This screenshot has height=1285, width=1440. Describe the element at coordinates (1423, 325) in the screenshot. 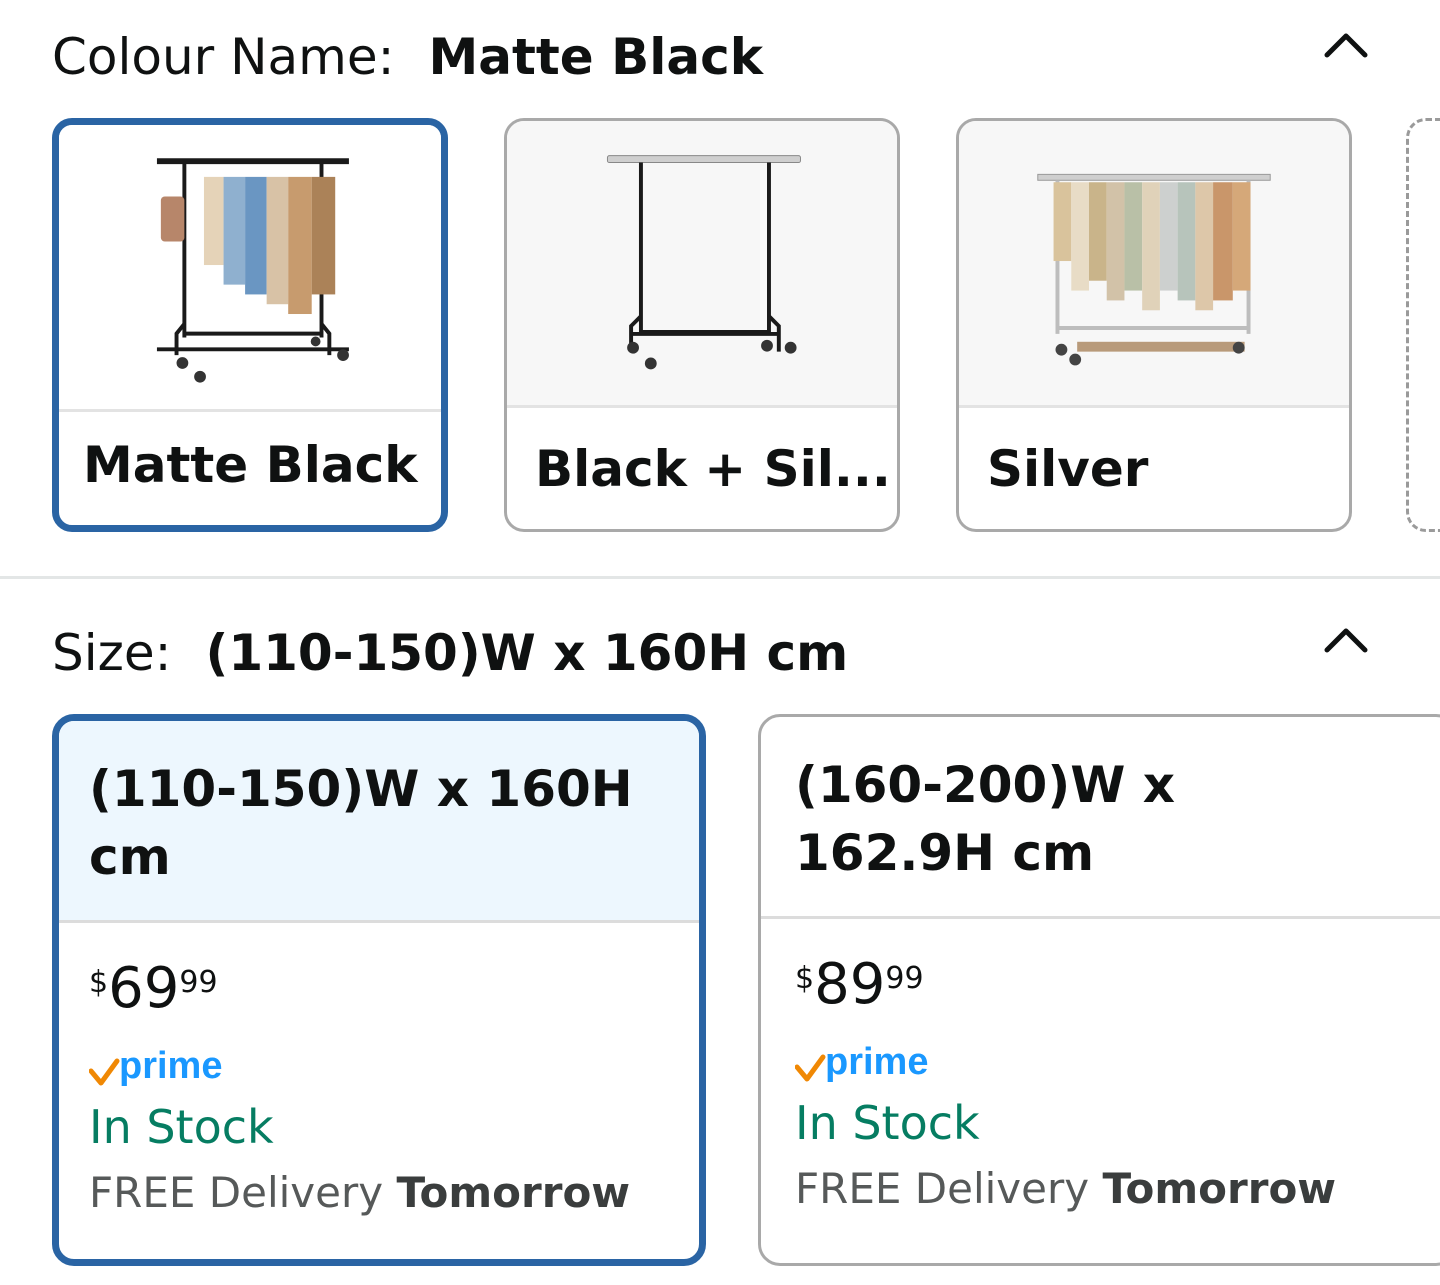

I see `colour-option-more-partial` at that location.